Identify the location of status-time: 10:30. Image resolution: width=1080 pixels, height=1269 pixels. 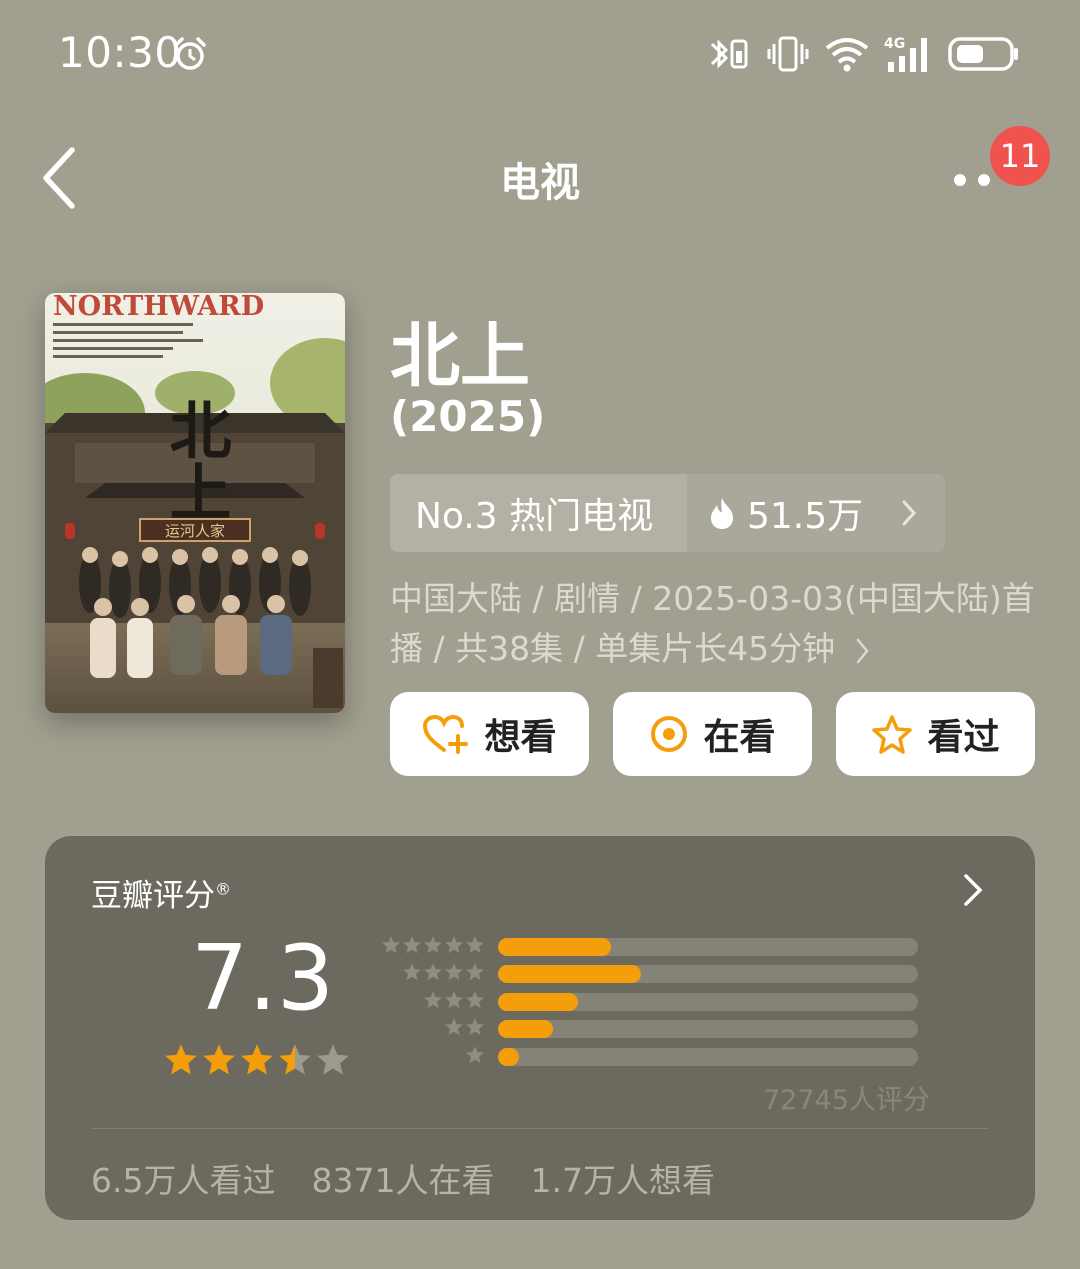
(120, 52).